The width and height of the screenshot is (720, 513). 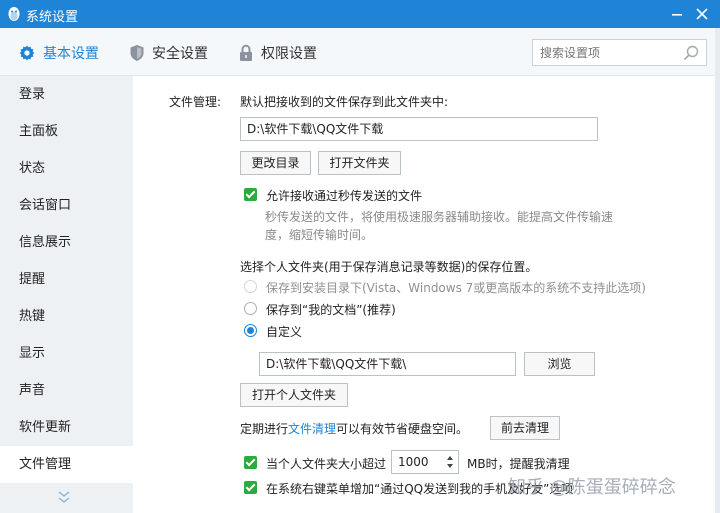 I want to click on tab-basic-settings: 基本设置, so click(x=58, y=53).